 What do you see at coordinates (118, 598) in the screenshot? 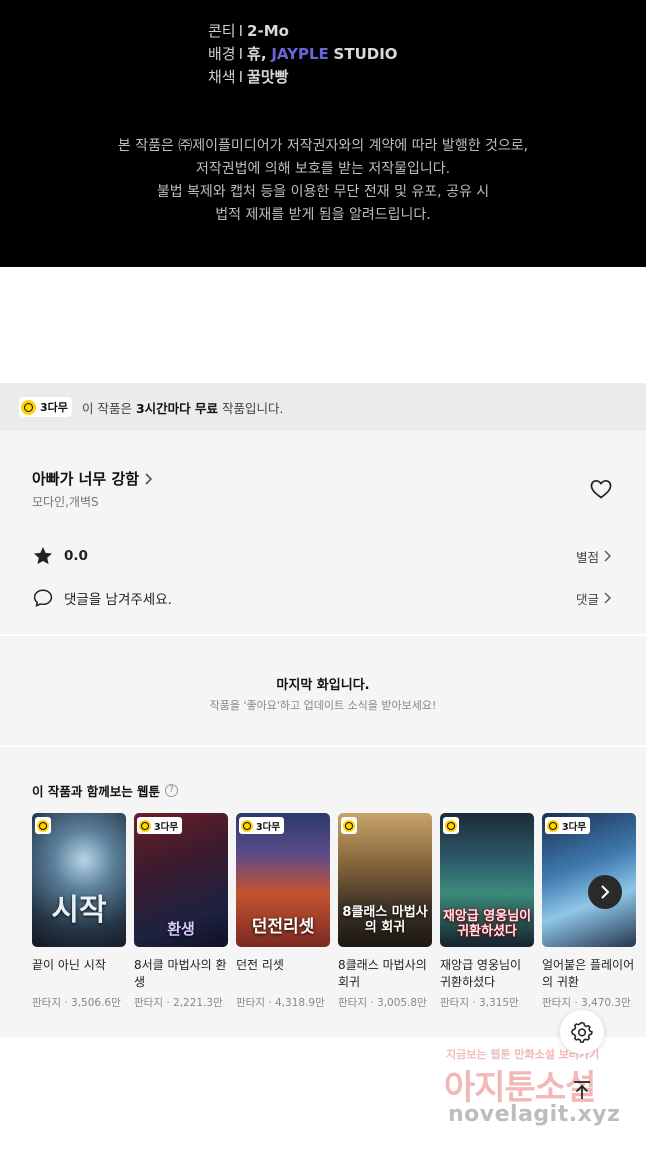
I see `comment-prompt: 댓글을 남겨주세요.` at bounding box center [118, 598].